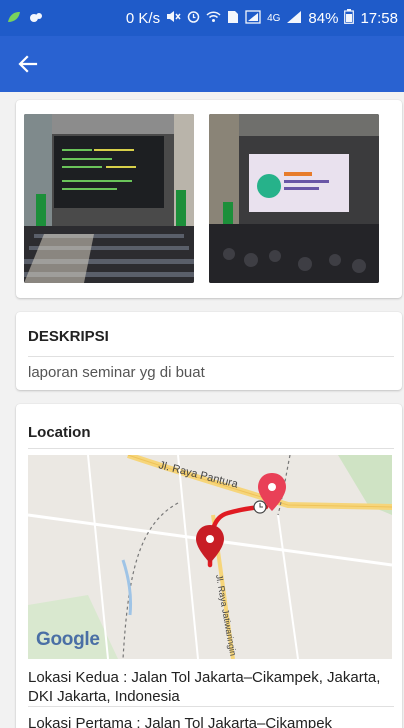  Describe the element at coordinates (202, 64) in the screenshot. I see `app-bar` at that location.